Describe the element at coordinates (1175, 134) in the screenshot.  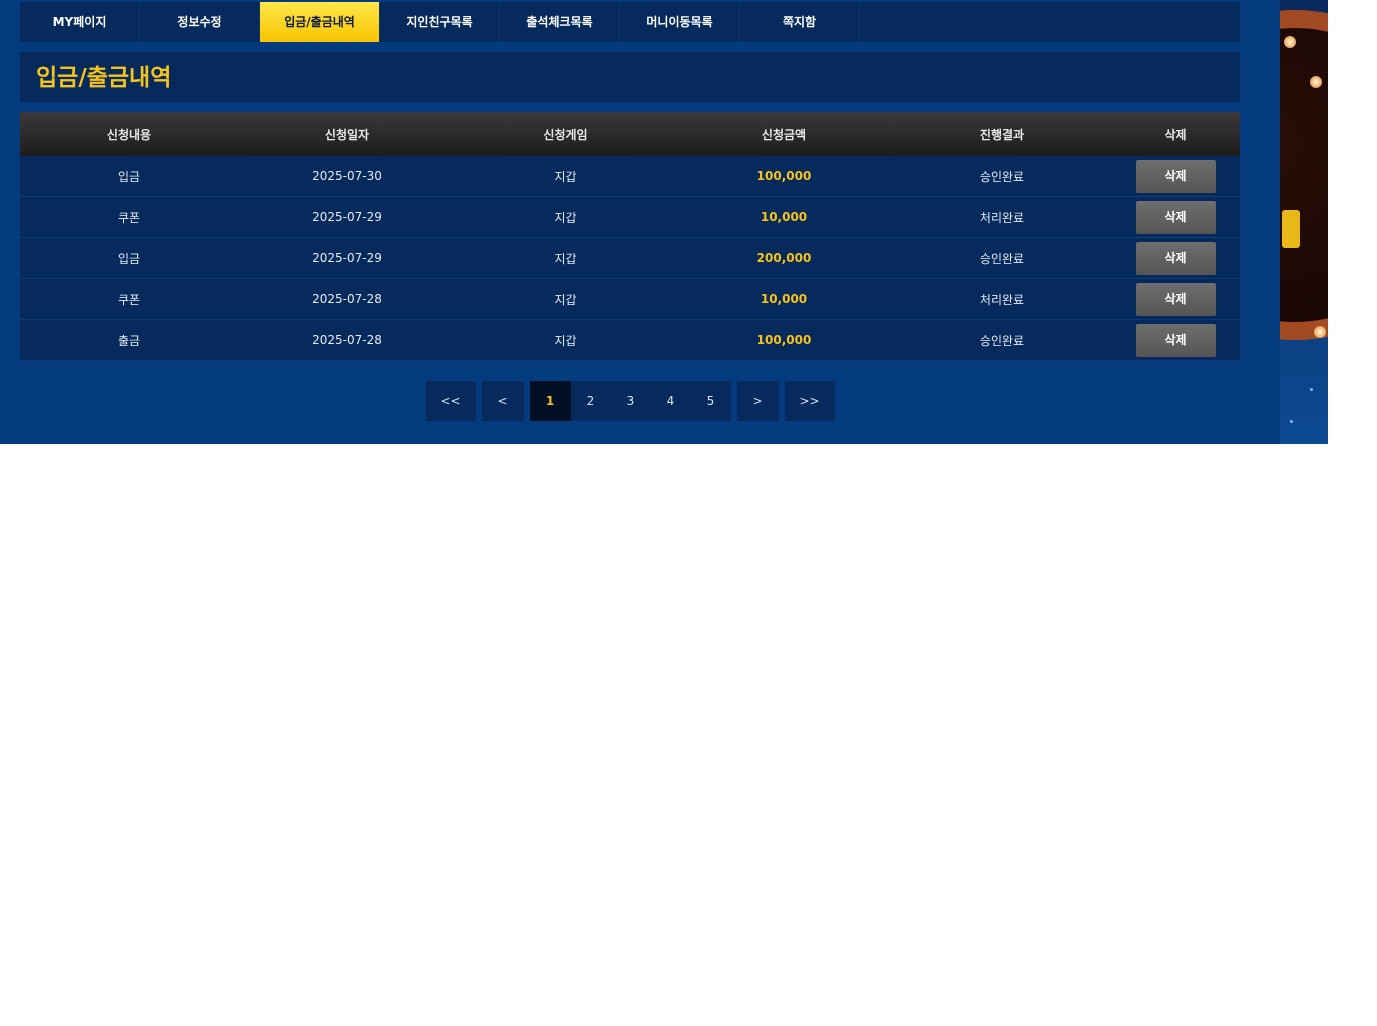
I see `header-delete: 삭제` at that location.